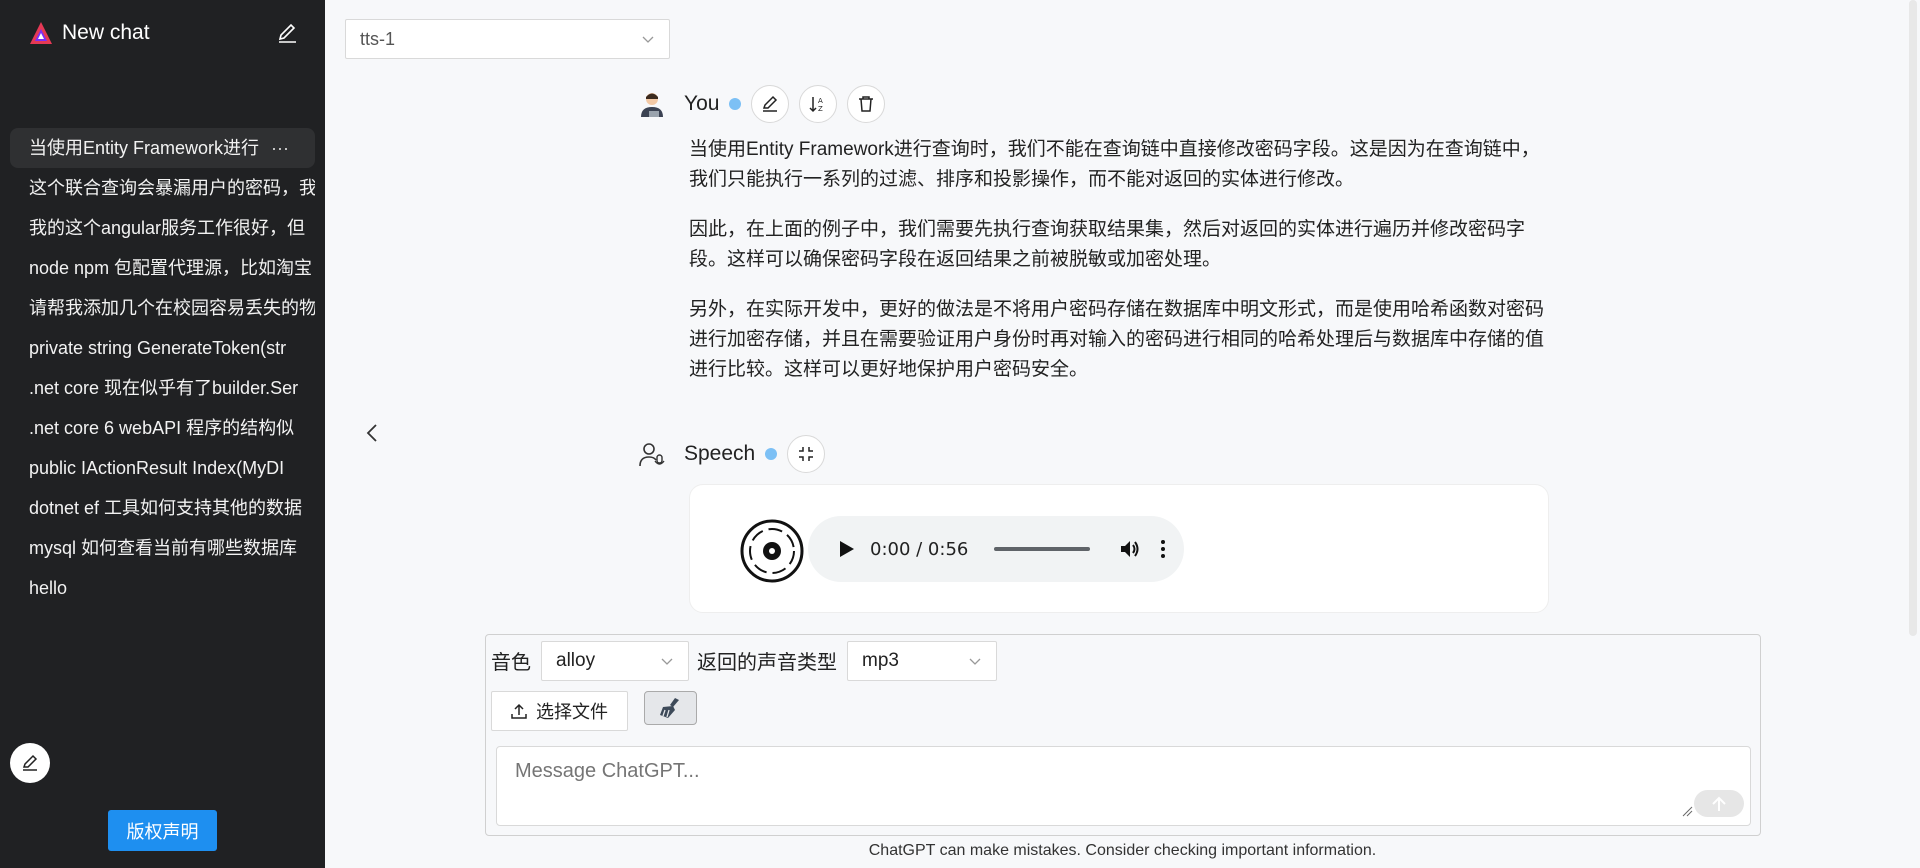  I want to click on history-item-label: node npm 包配置代理源，比如淘宝, so click(171, 268).